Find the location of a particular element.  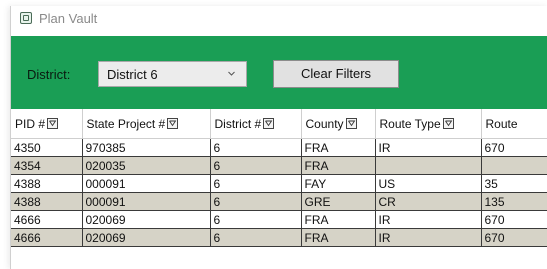

column-header-inner: Route is located at coordinates (502, 124).